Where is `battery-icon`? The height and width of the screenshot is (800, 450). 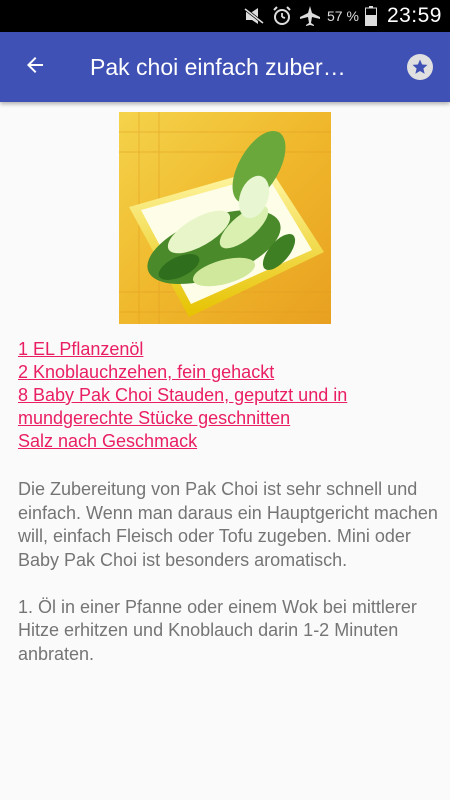 battery-icon is located at coordinates (370, 16).